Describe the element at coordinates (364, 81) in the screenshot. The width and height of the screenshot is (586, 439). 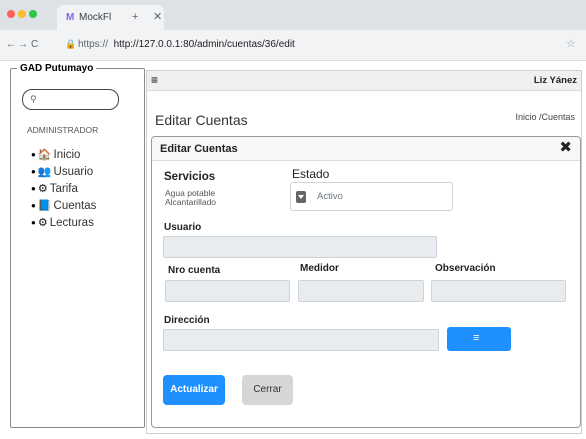
I see `top-navbar: ≡ Liz Yánez` at that location.